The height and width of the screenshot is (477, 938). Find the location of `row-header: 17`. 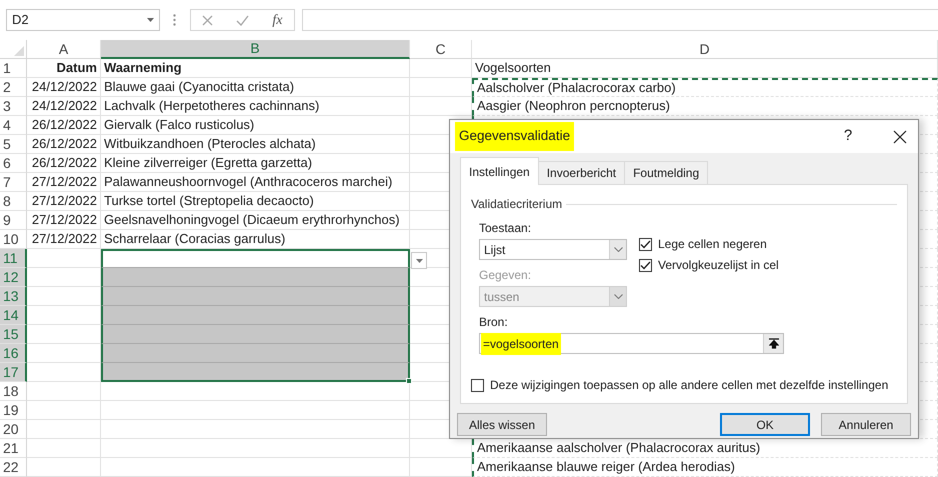

row-header: 17 is located at coordinates (13, 372).